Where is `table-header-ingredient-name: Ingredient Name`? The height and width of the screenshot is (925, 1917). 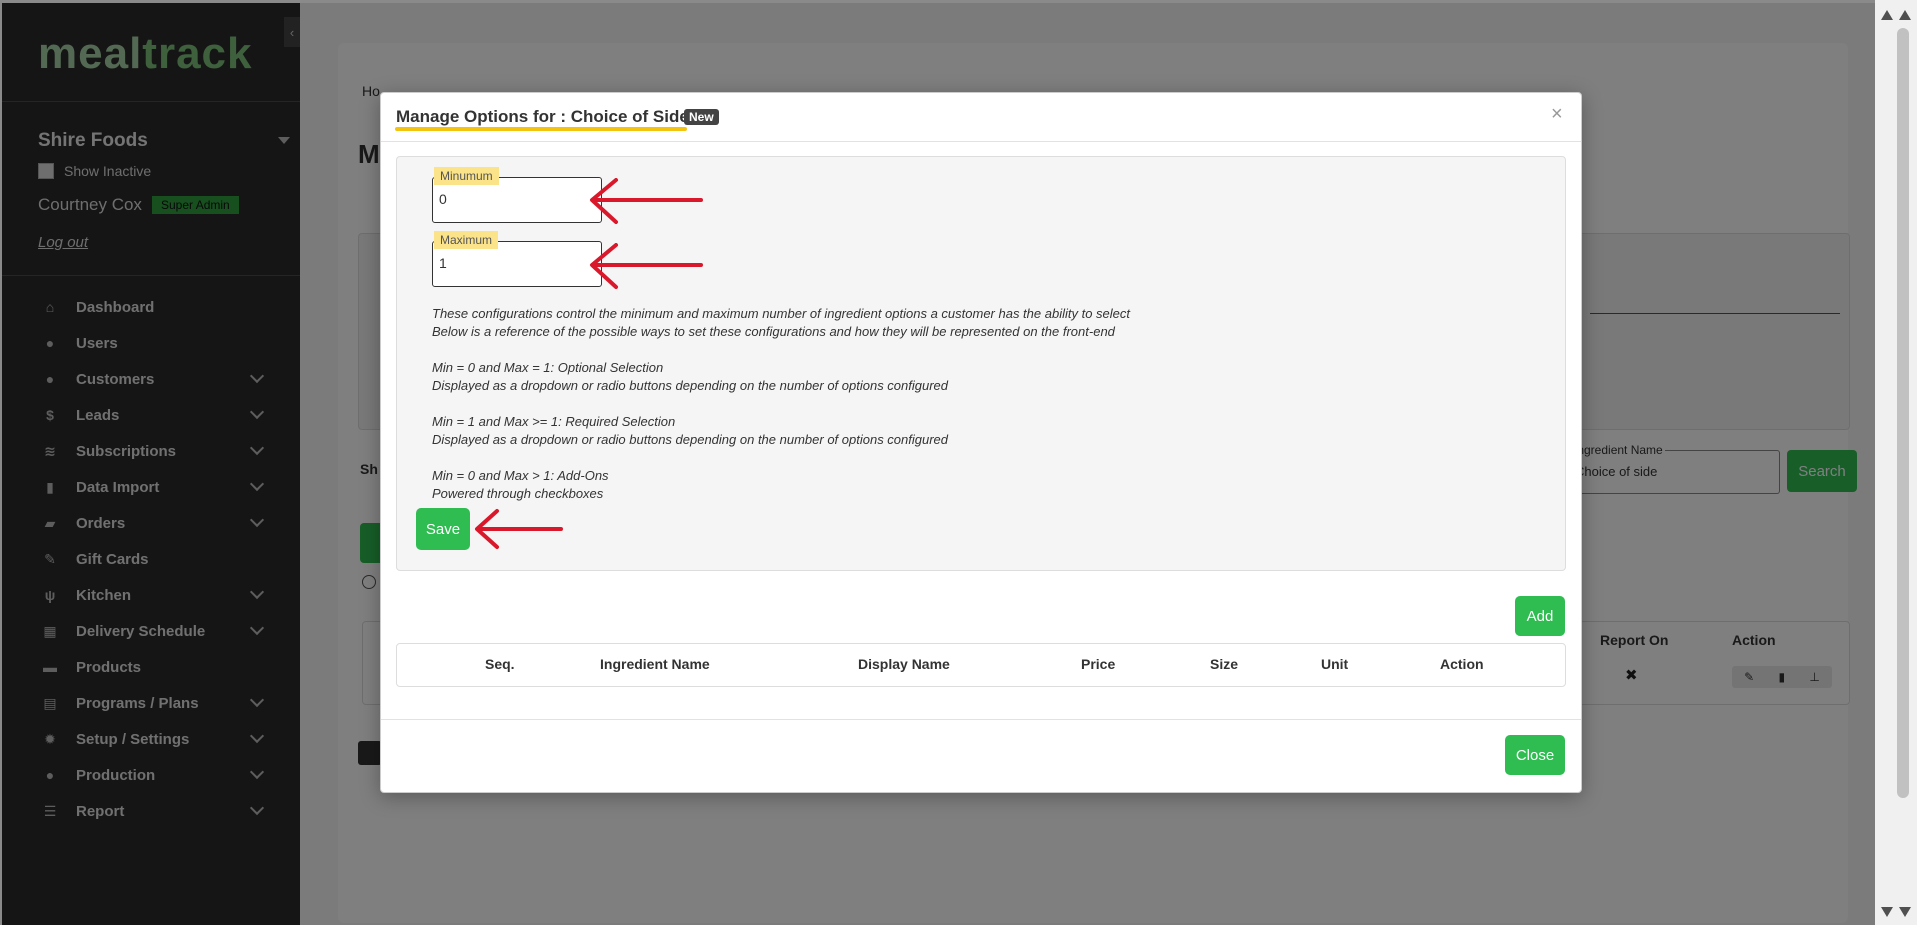 table-header-ingredient-name: Ingredient Name is located at coordinates (655, 664).